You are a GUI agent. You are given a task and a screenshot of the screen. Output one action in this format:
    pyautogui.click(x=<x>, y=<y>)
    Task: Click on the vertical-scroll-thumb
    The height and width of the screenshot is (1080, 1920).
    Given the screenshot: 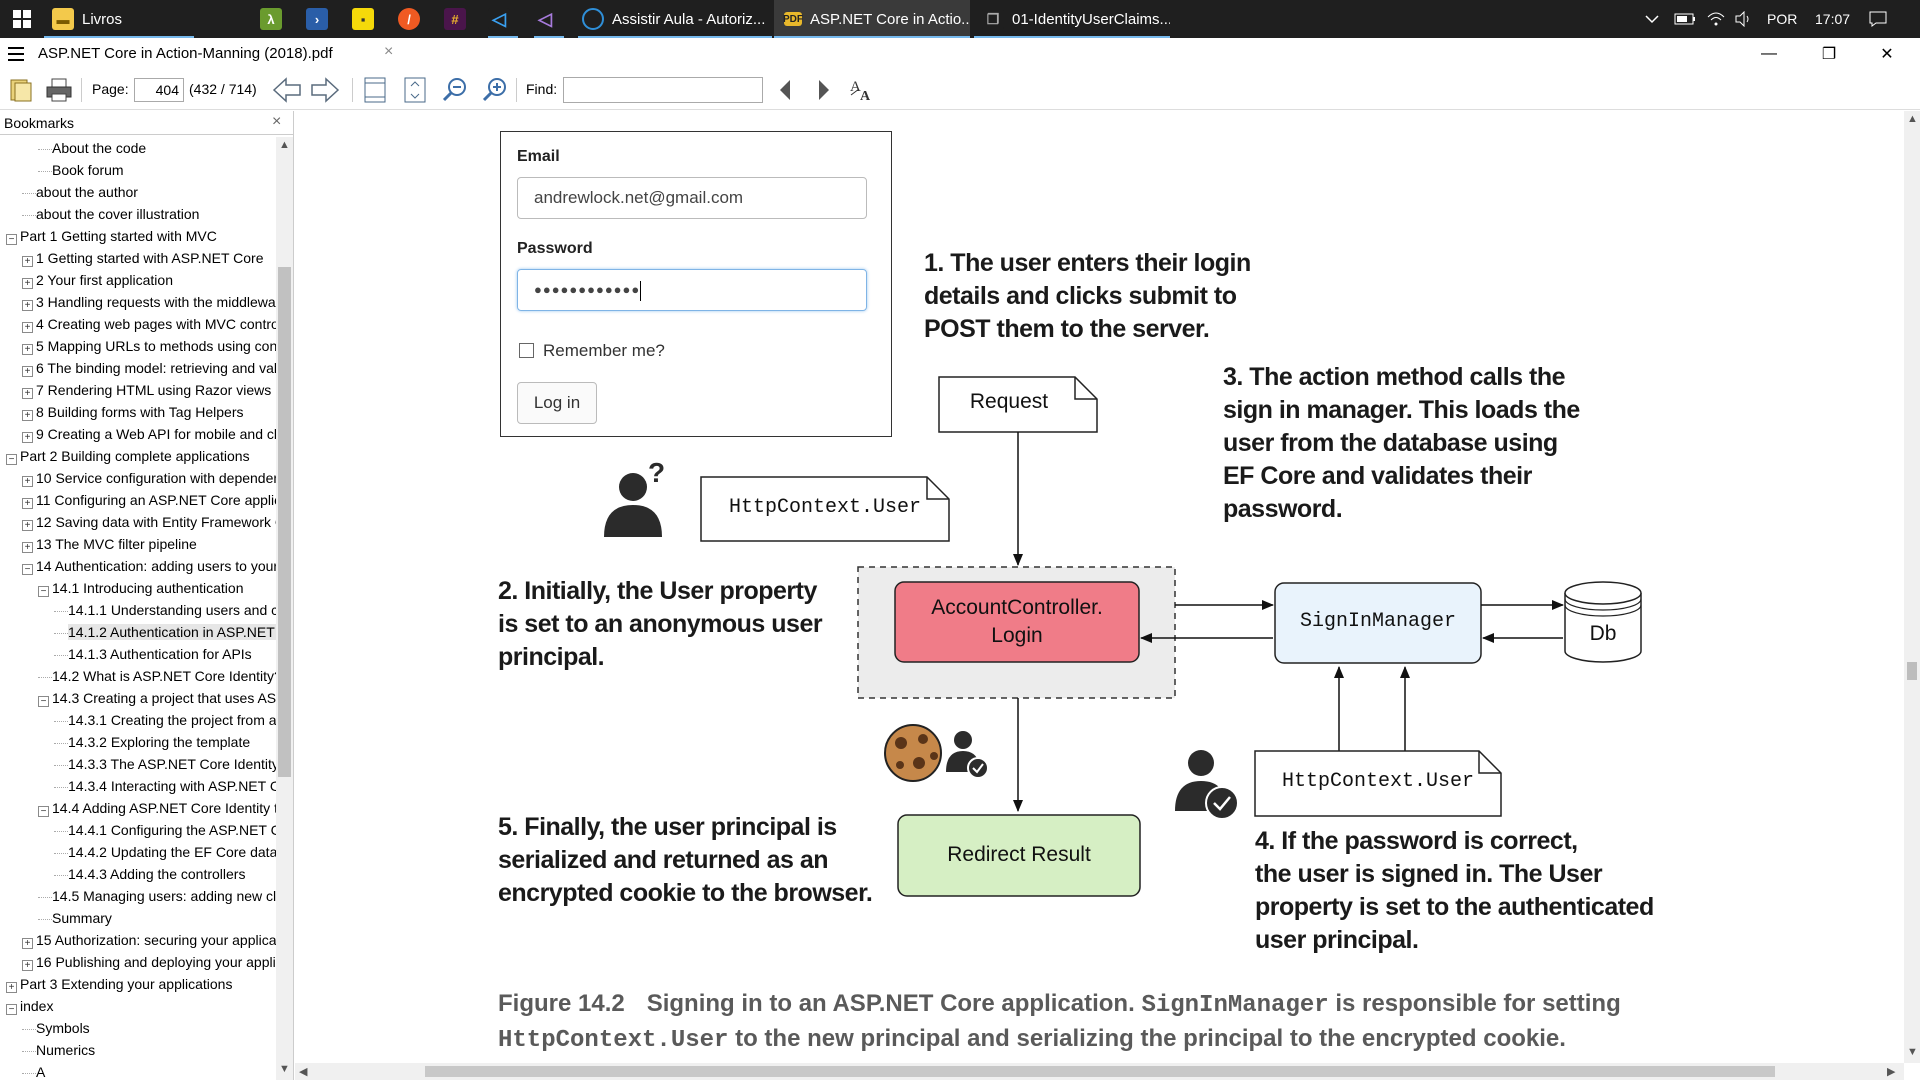 What is the action you would take?
    pyautogui.click(x=1912, y=671)
    